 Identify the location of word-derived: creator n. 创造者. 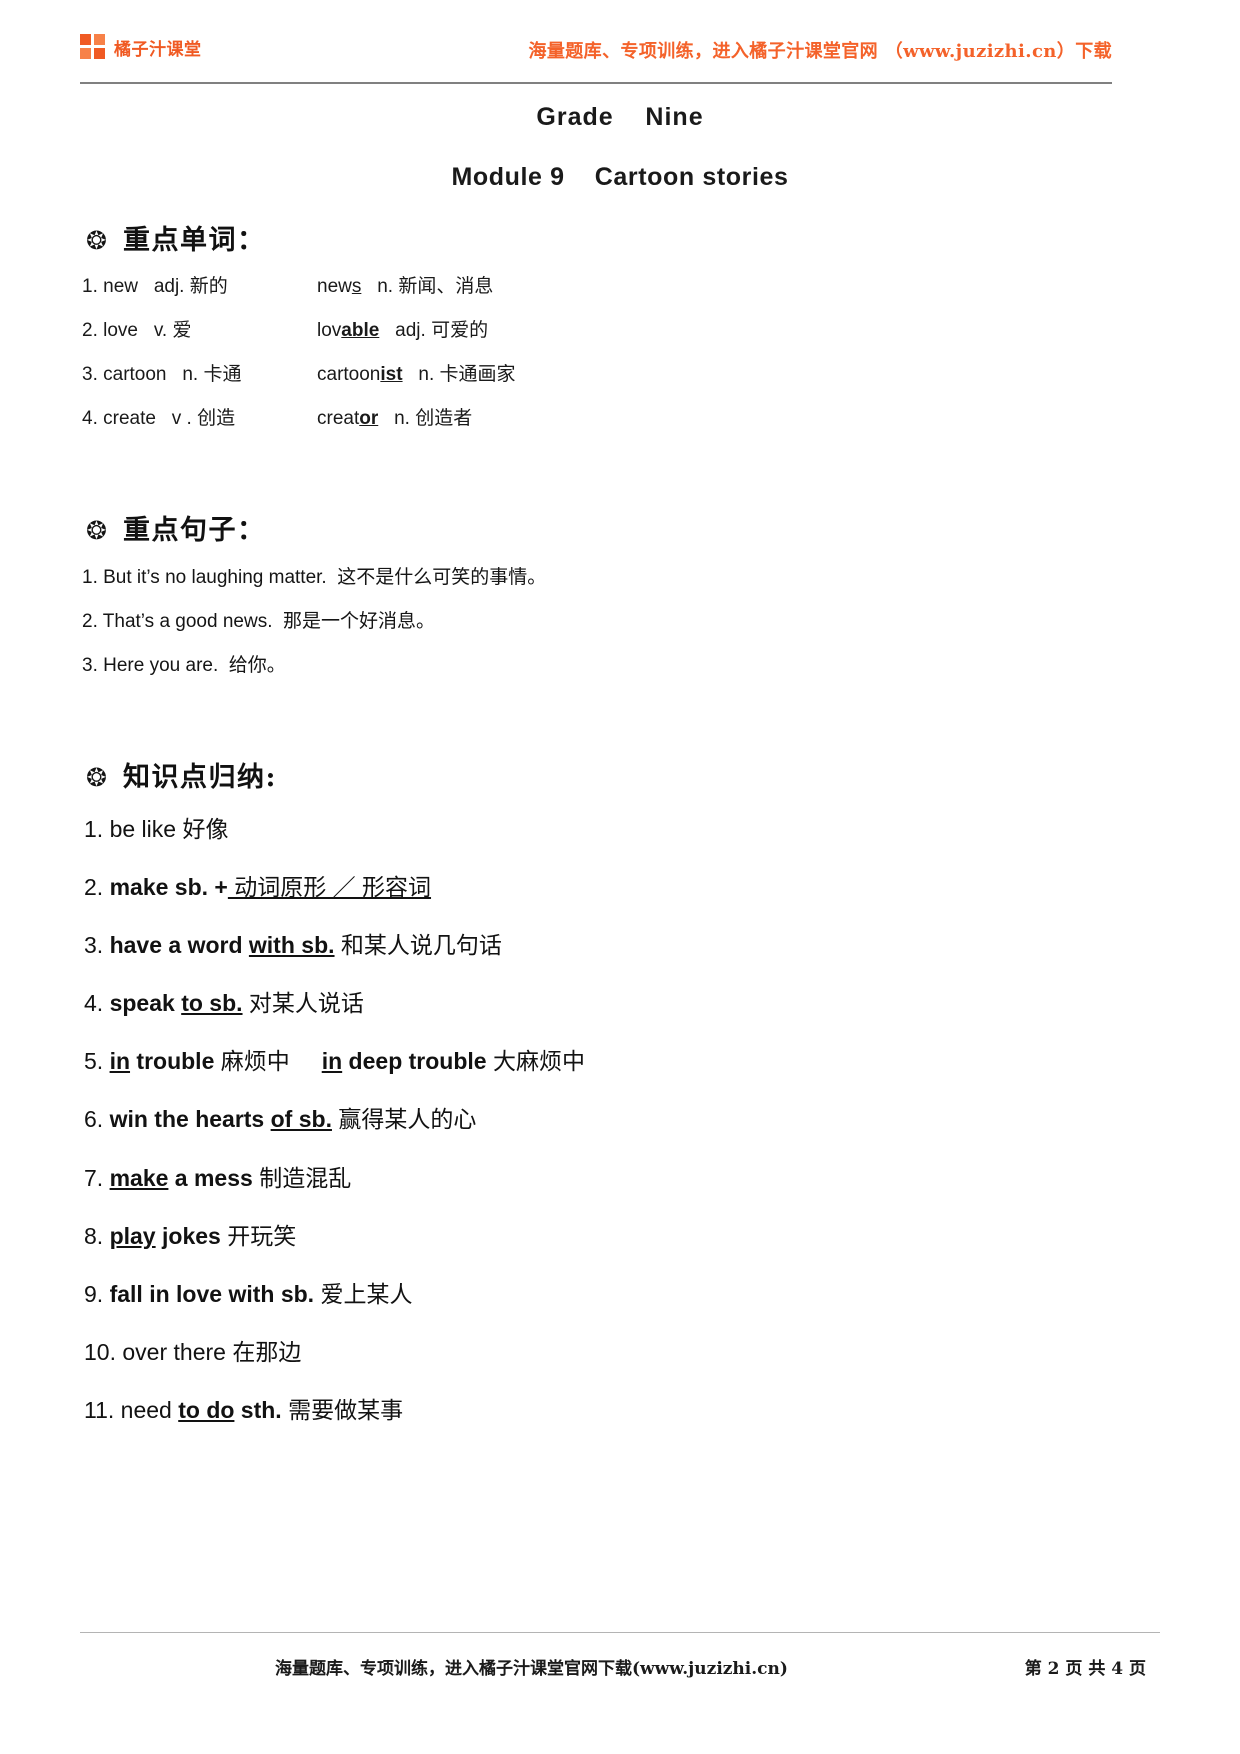
(395, 418).